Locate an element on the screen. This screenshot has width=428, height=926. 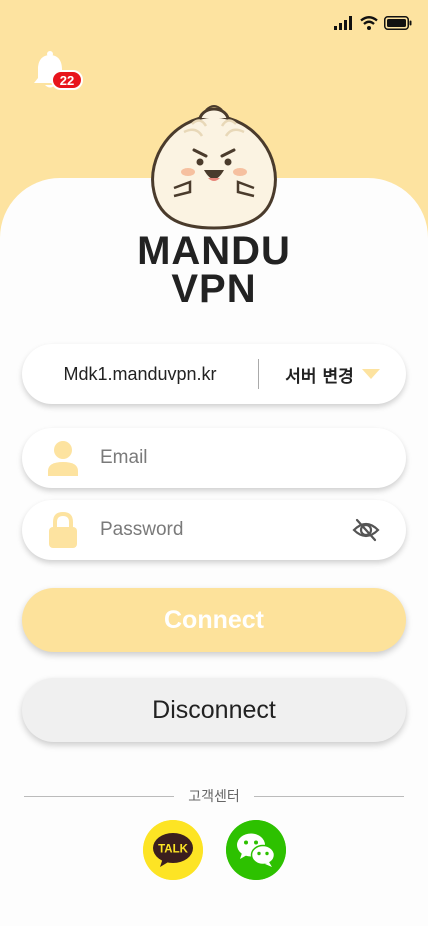
password-field is located at coordinates (214, 530).